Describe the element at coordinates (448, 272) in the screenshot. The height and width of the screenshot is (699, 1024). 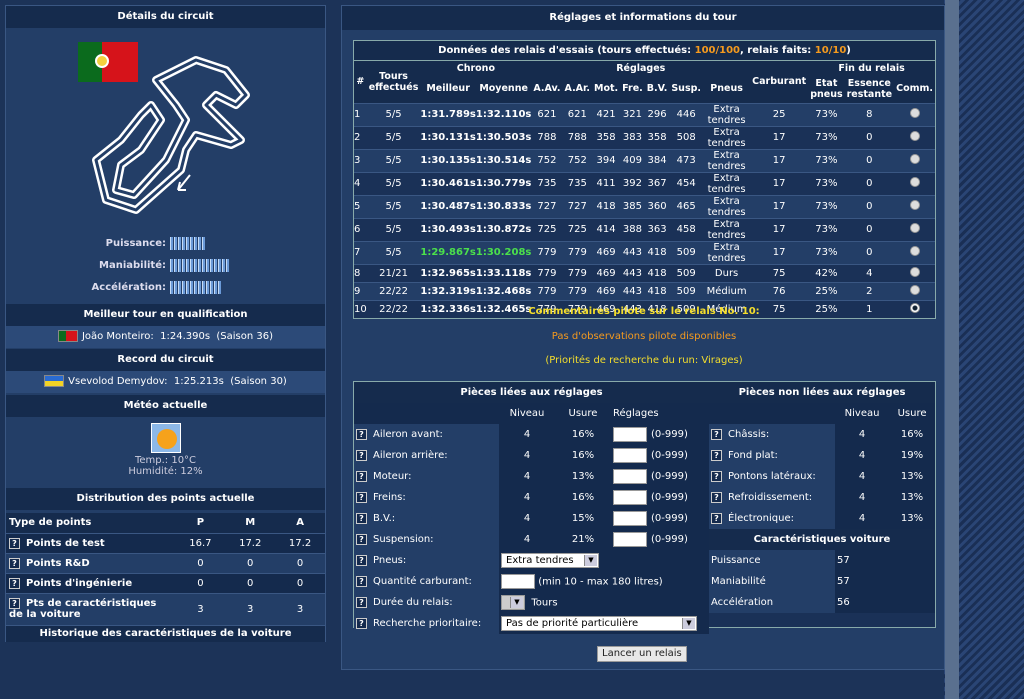
I see `stint-cell-best: 1:32.965s` at that location.